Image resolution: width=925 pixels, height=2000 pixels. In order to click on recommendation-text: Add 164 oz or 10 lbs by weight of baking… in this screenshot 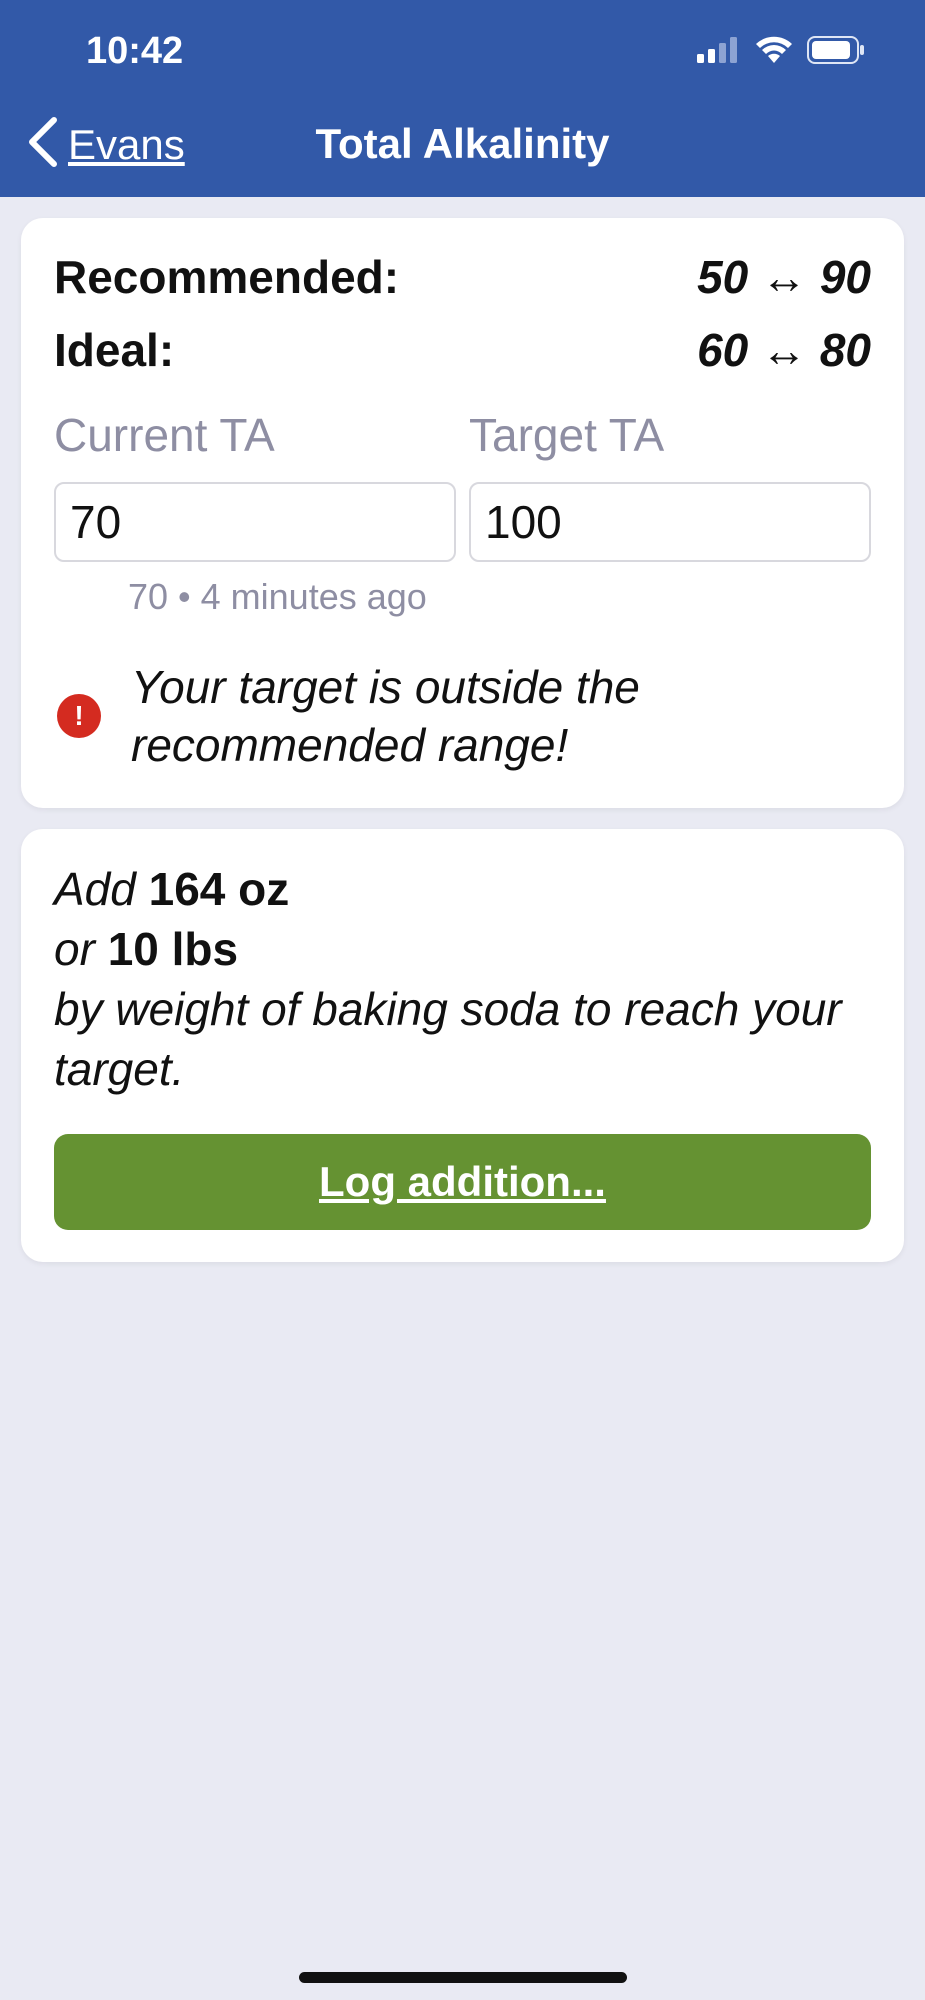, I will do `click(464, 979)`.